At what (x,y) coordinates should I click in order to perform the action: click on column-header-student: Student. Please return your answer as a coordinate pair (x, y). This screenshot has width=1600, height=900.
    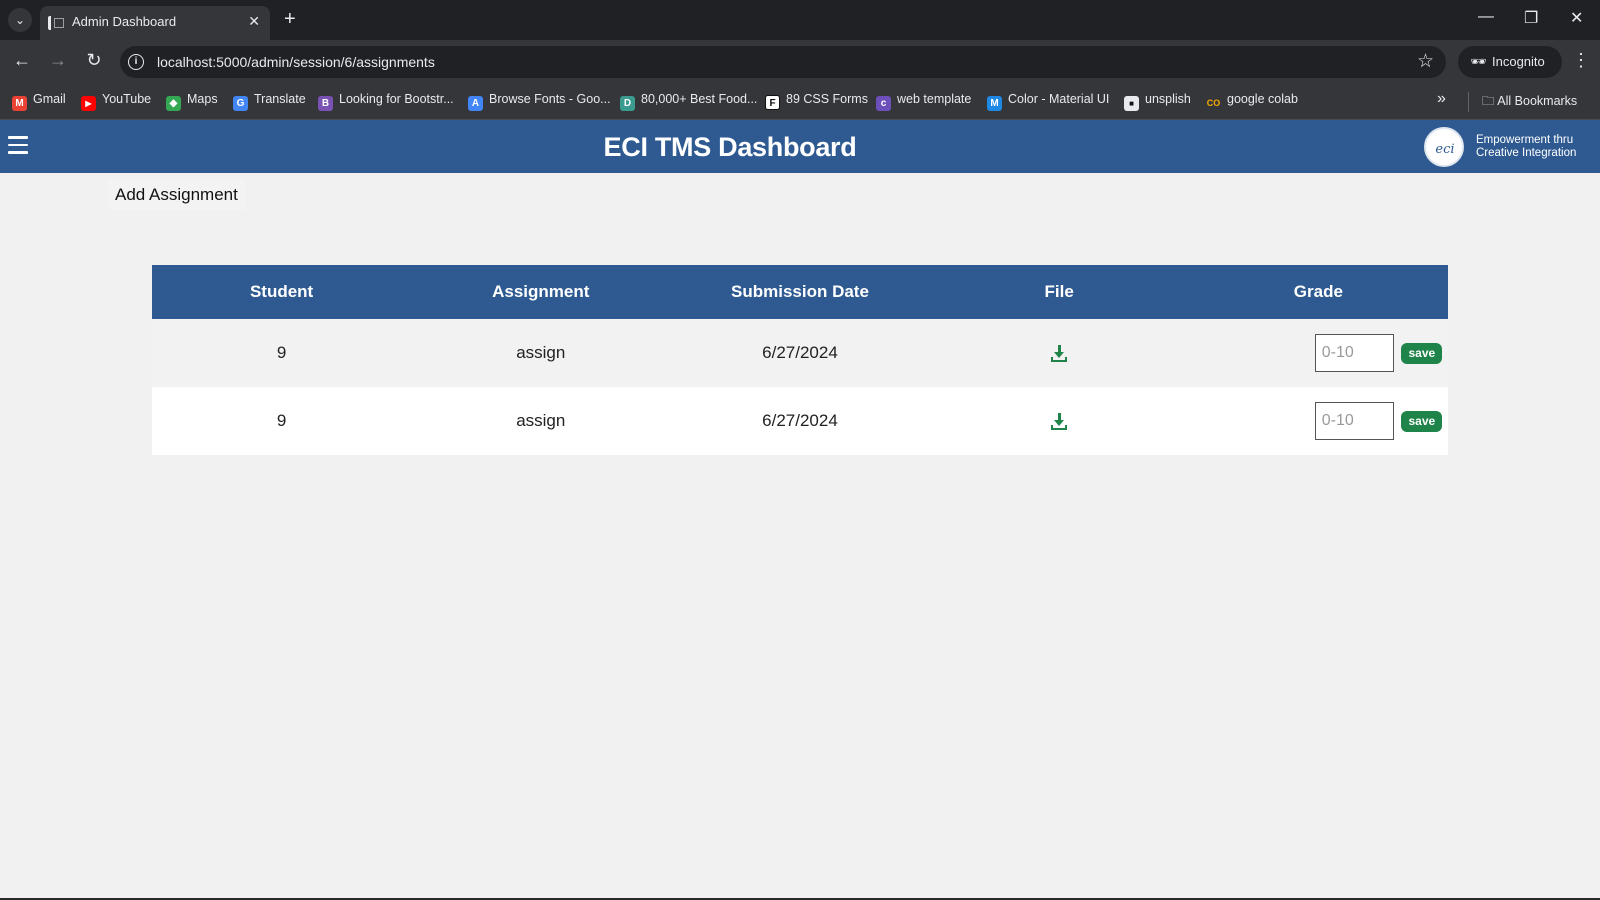
    Looking at the image, I should click on (282, 292).